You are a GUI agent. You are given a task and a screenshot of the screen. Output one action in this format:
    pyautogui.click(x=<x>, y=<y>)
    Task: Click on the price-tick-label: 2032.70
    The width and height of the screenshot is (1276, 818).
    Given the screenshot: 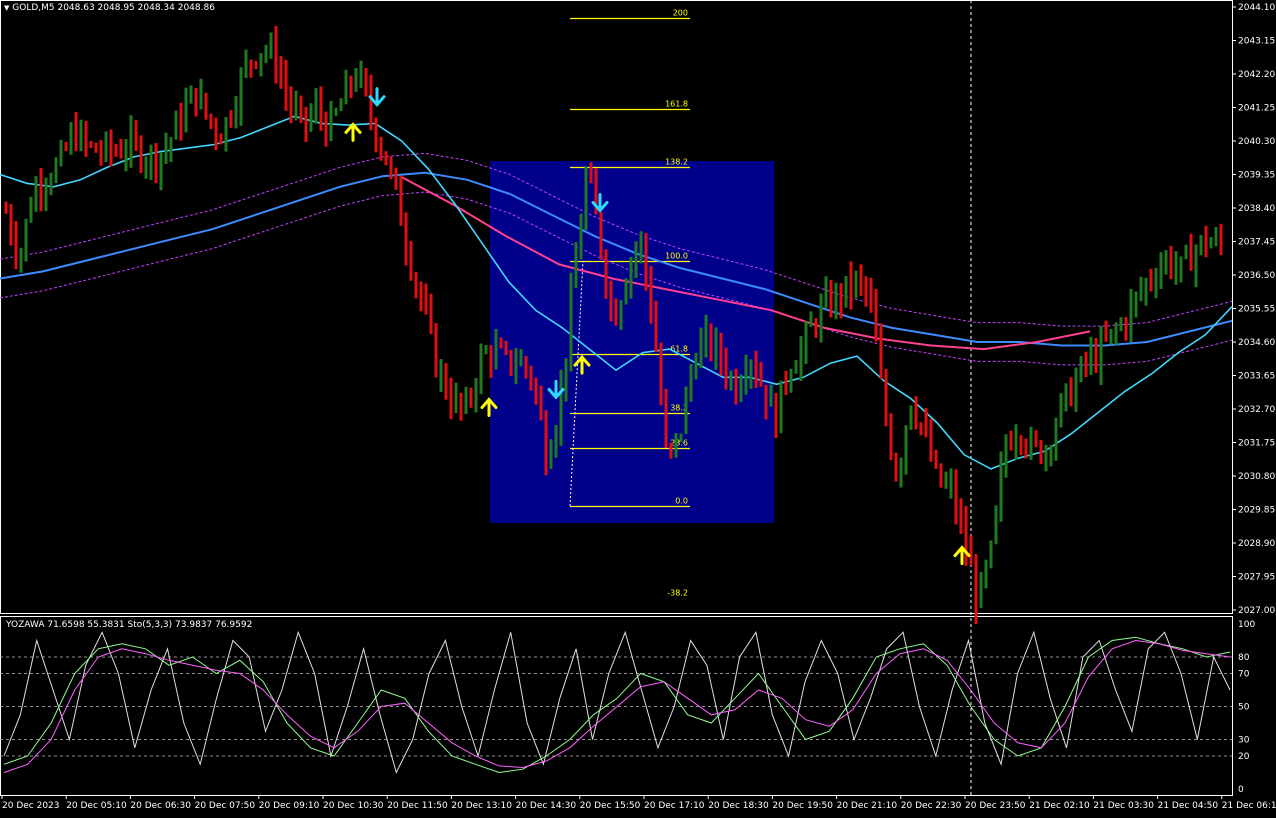 What is the action you would take?
    pyautogui.click(x=1256, y=410)
    